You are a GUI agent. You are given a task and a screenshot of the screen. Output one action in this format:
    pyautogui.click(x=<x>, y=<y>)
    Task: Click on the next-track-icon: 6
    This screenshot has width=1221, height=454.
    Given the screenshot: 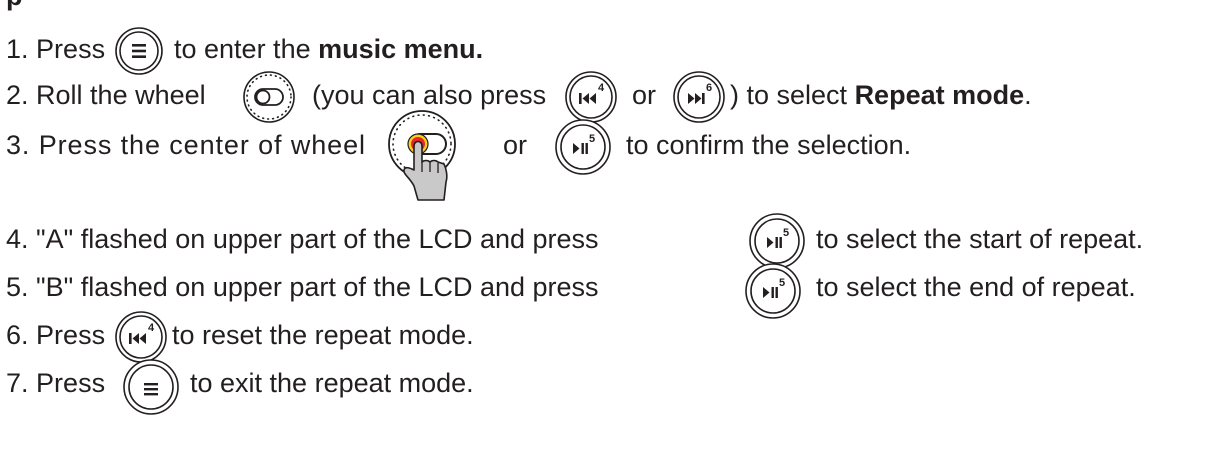 What is the action you would take?
    pyautogui.click(x=699, y=97)
    